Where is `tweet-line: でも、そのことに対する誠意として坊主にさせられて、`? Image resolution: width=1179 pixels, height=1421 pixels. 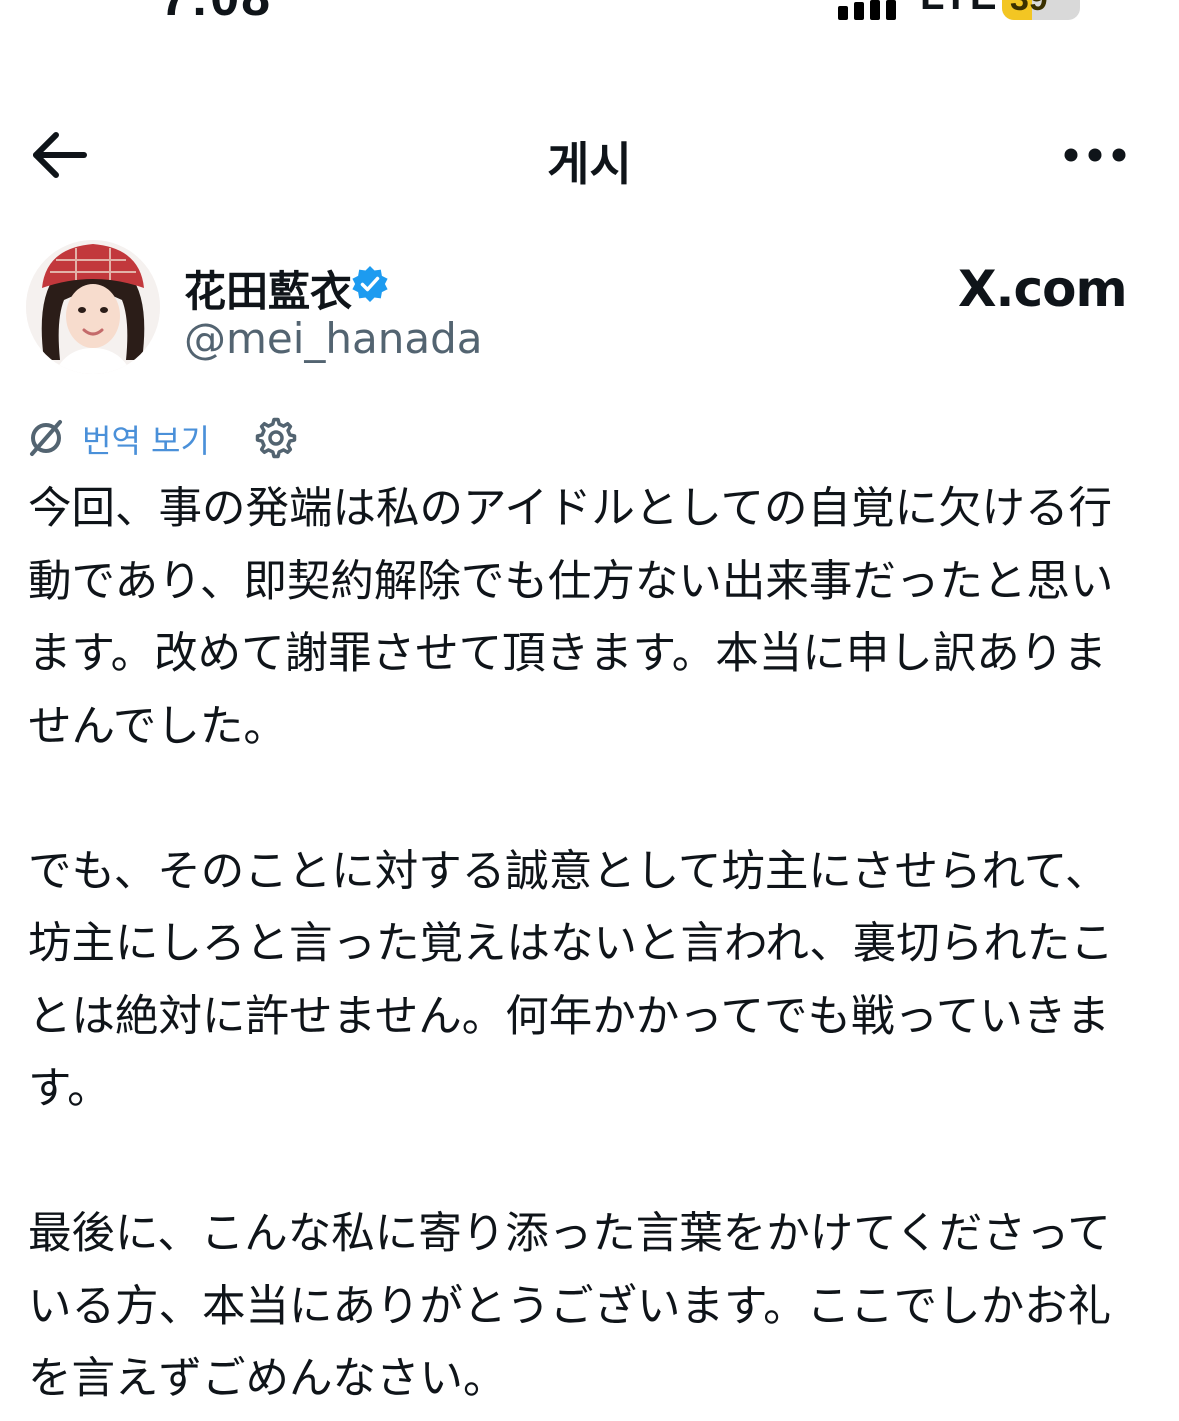
tweet-line: でも、そのことに対する誠意として坊主にさせられて、 is located at coordinates (568, 871).